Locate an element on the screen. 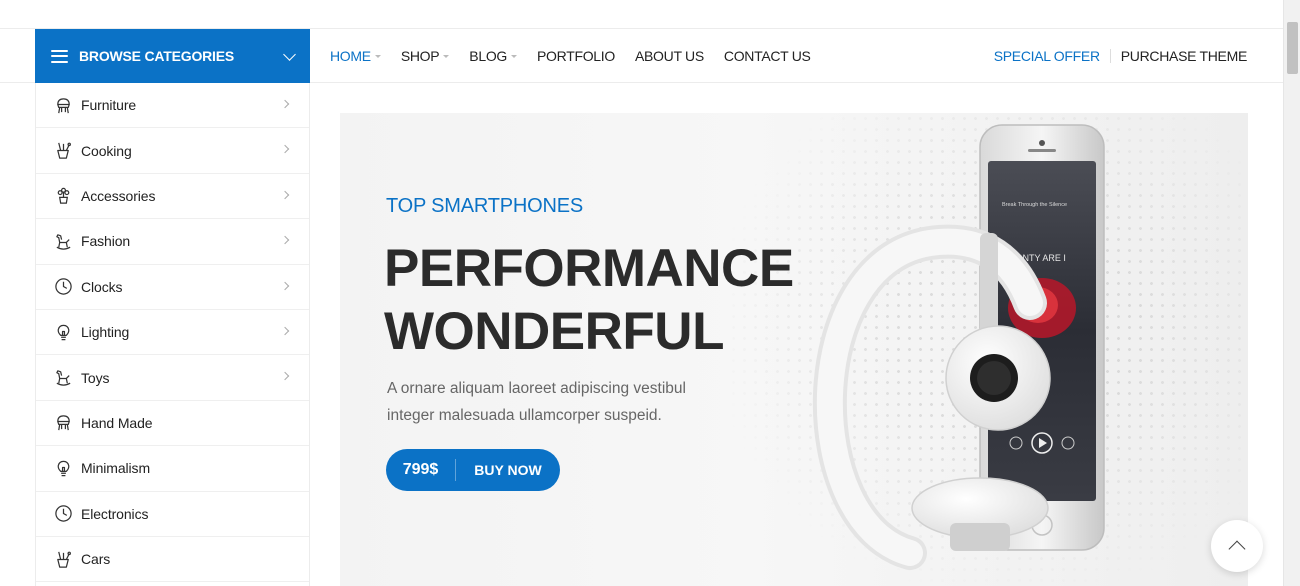 This screenshot has width=1300, height=586. phone-song-title: Break Through the Silence is located at coordinates (1034, 205).